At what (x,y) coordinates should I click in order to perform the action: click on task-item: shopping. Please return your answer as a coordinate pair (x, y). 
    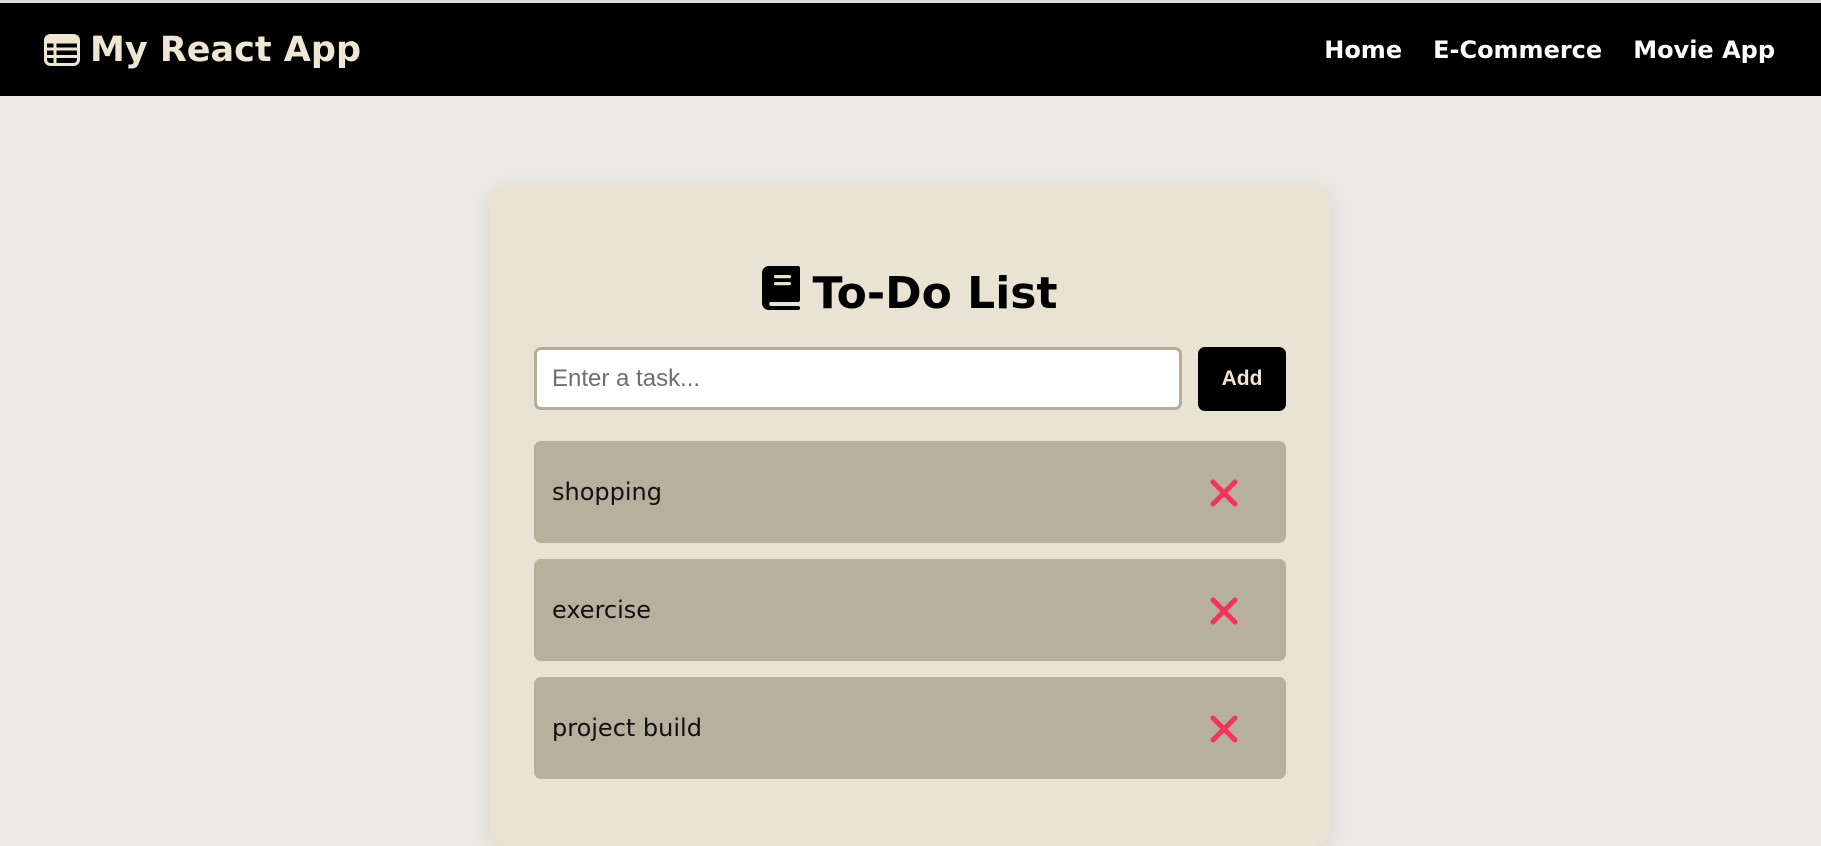
    Looking at the image, I should click on (910, 492).